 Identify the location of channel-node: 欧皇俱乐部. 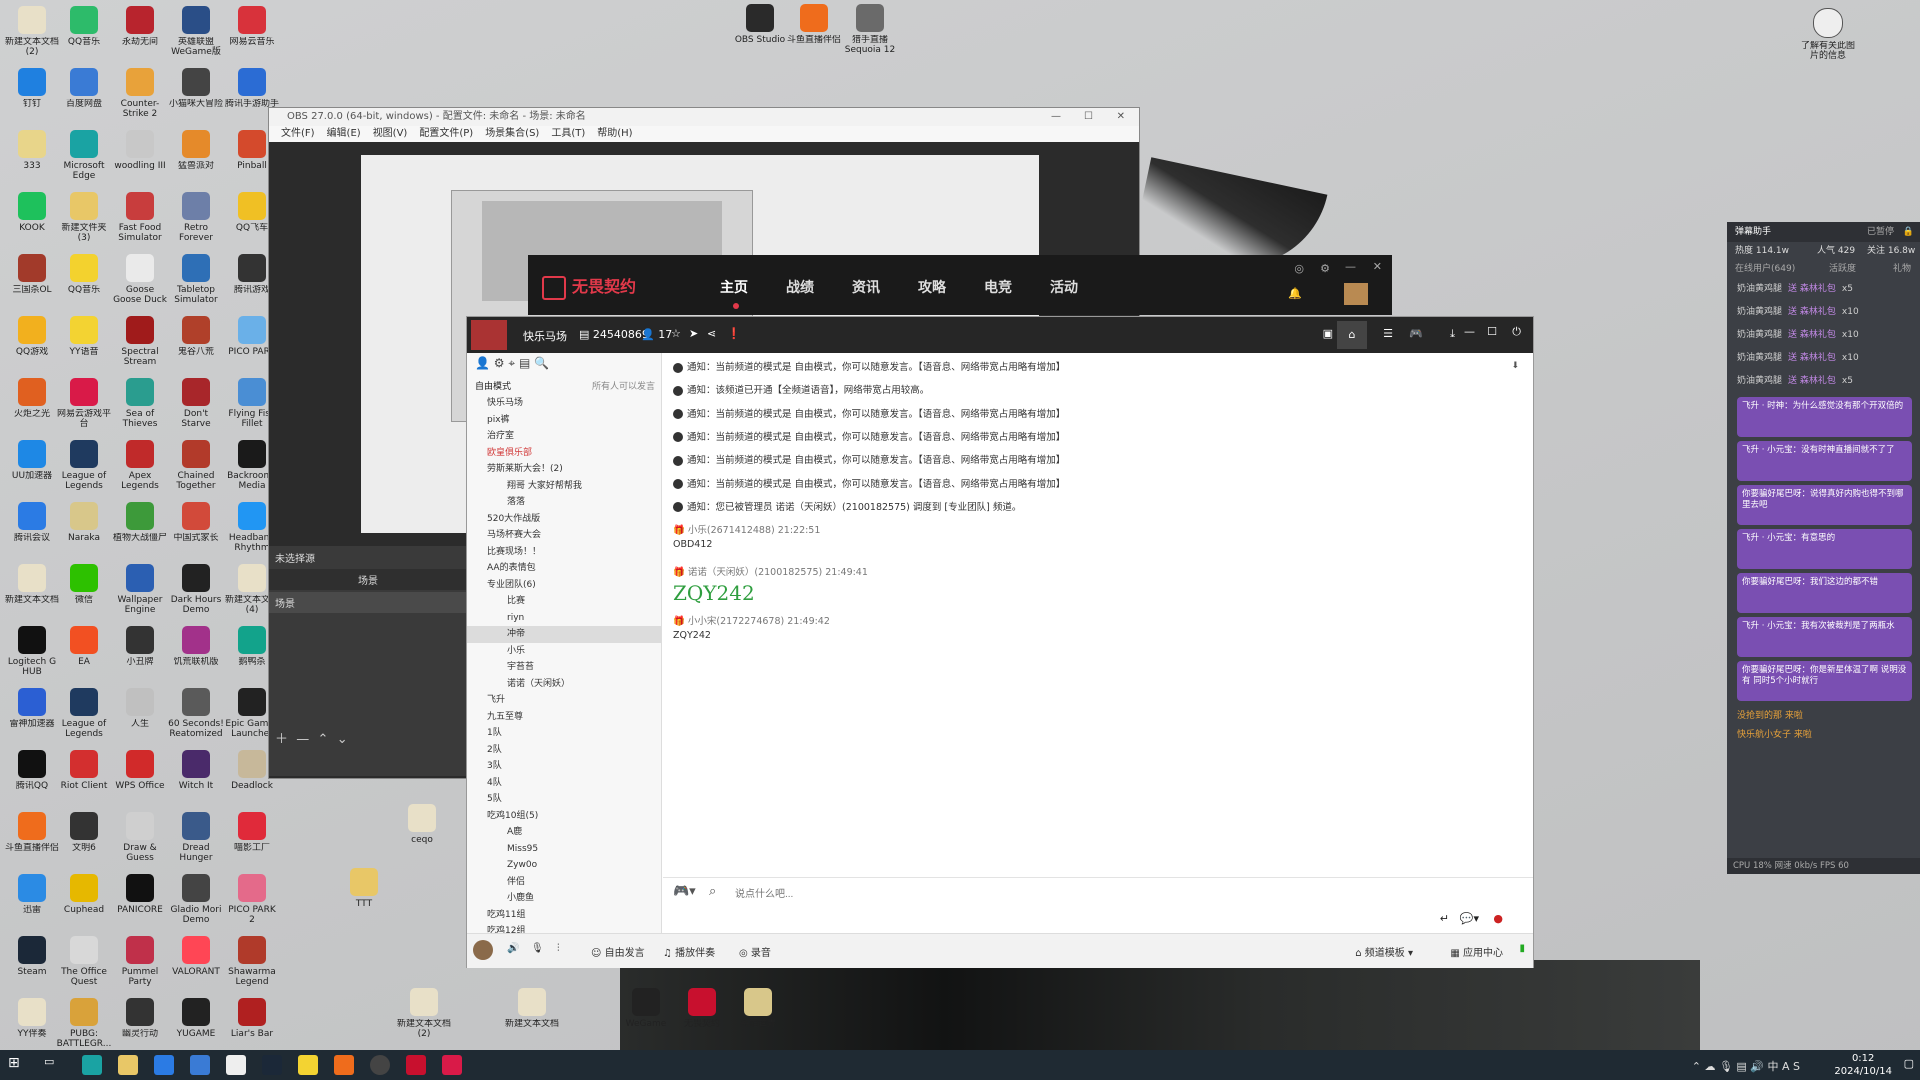
(564, 453).